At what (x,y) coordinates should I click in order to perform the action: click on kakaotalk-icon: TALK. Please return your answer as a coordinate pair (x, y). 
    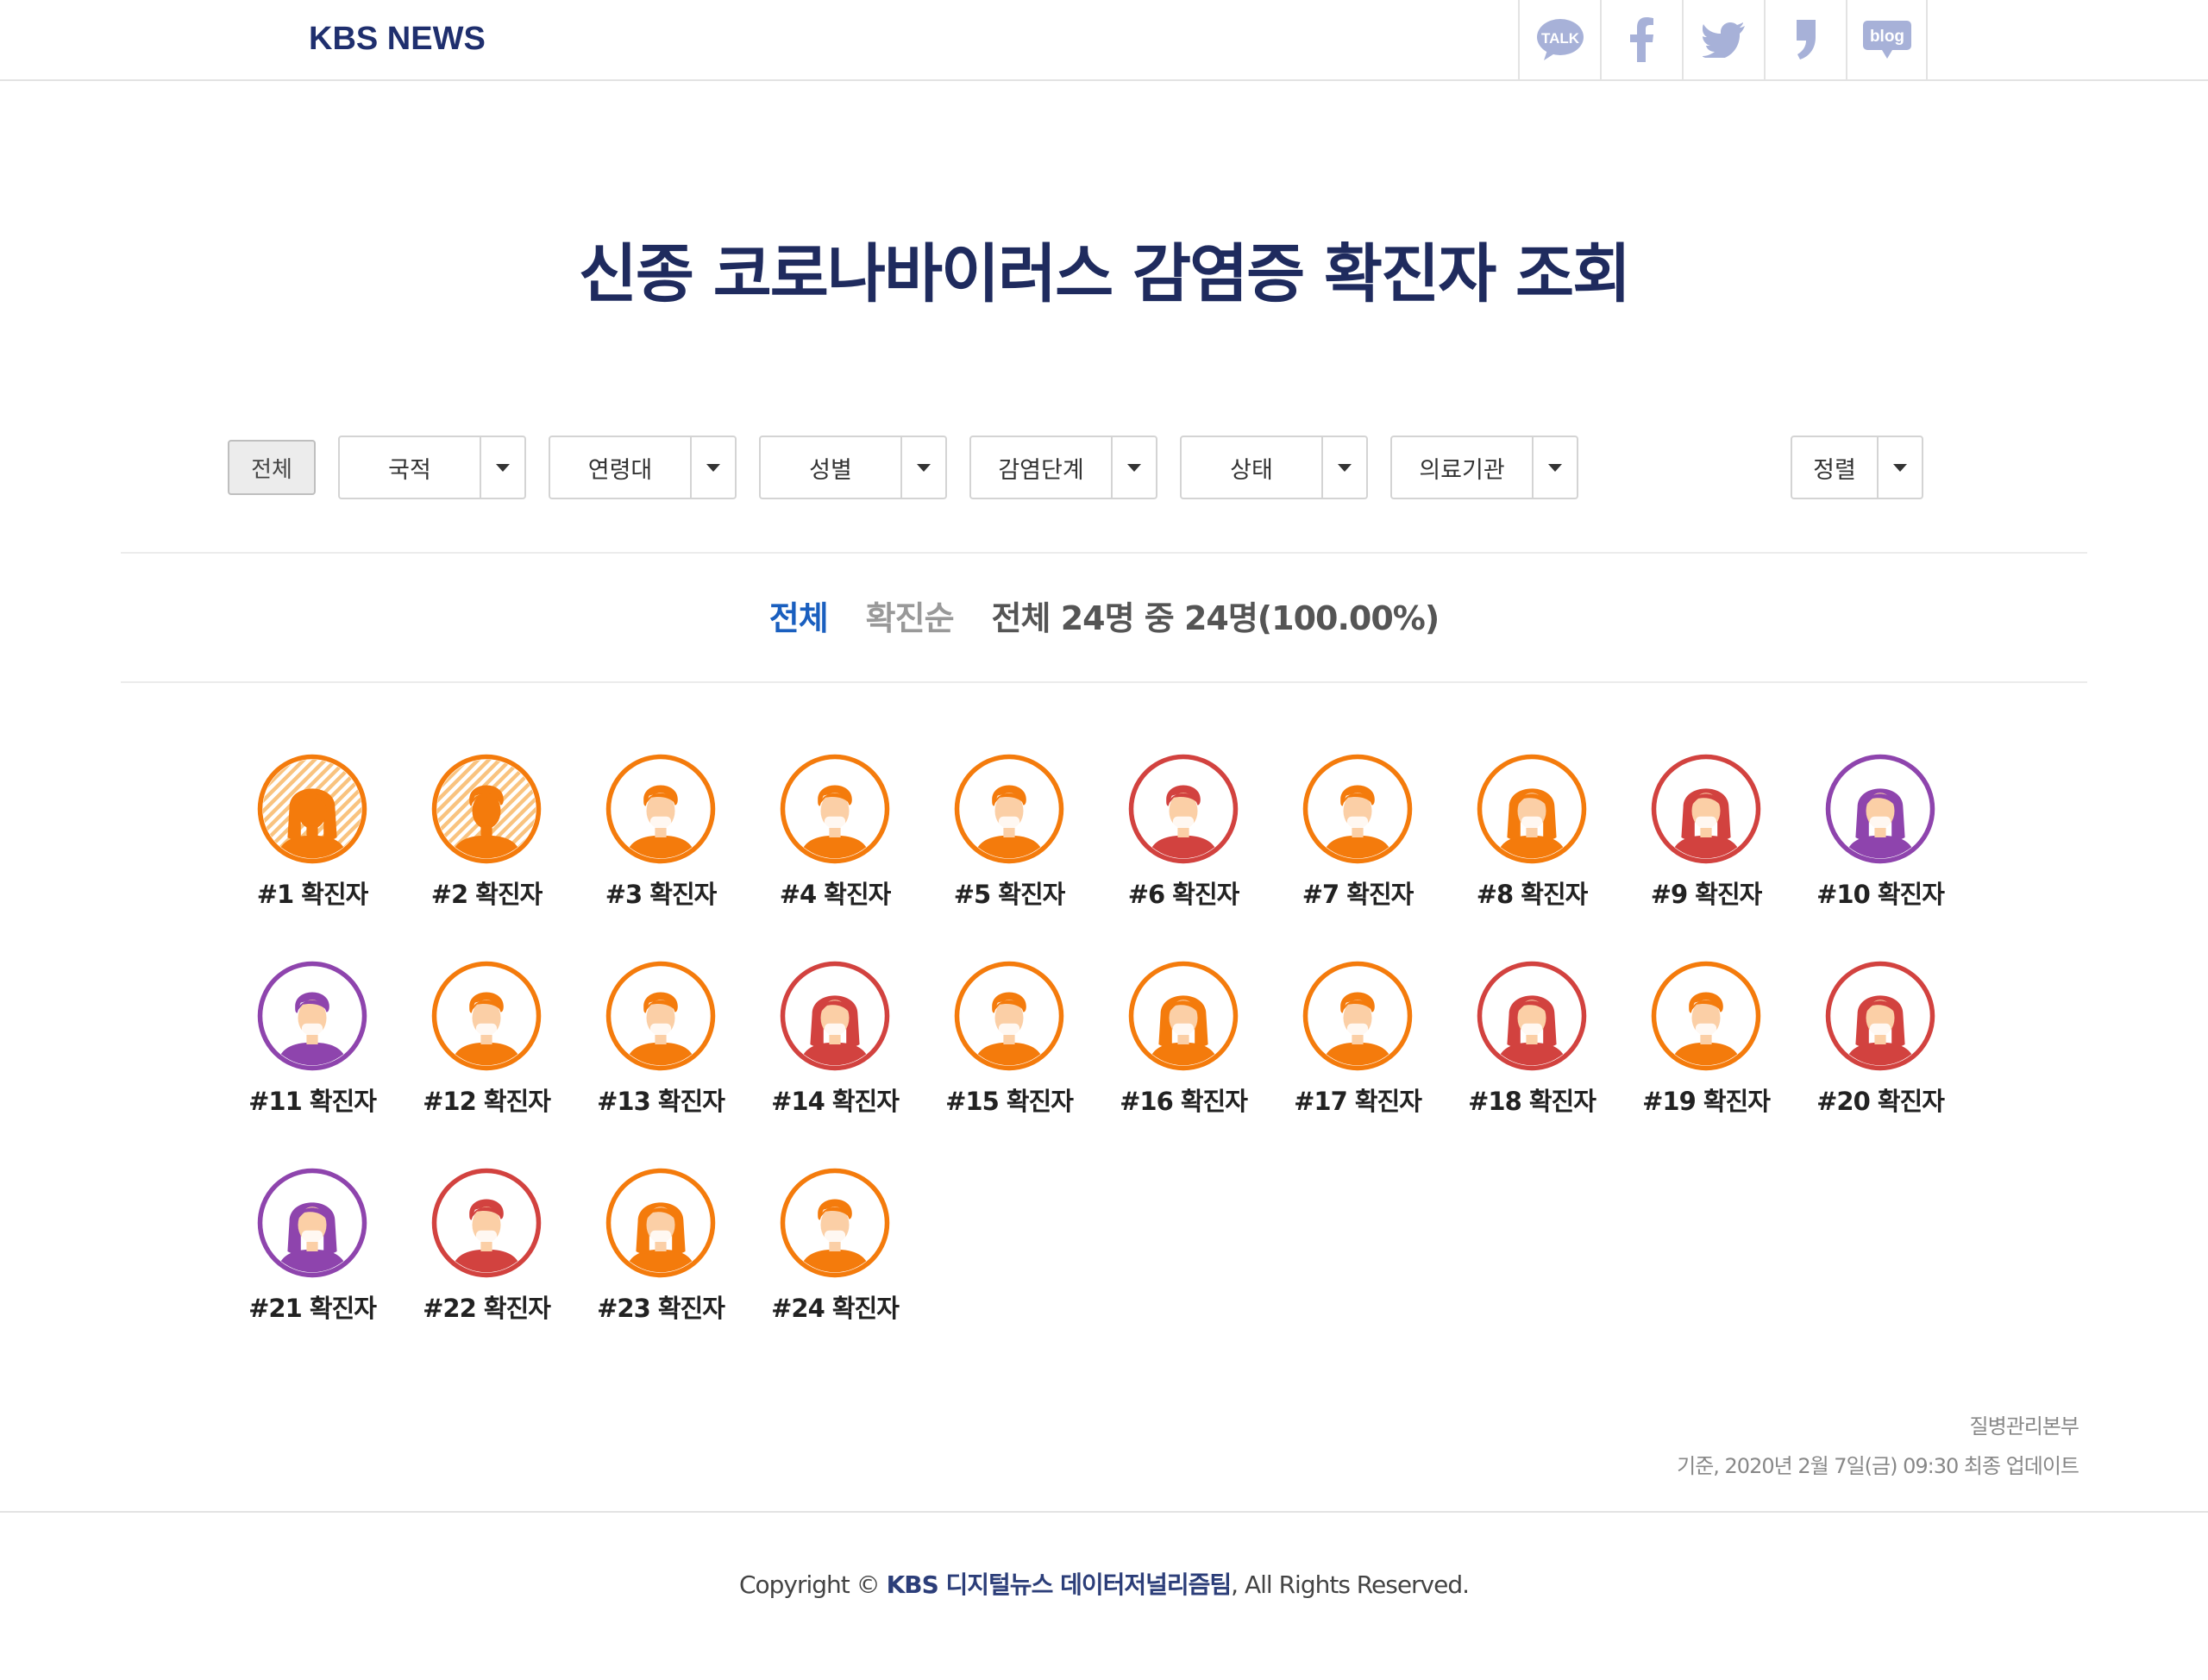
    Looking at the image, I should click on (1560, 39).